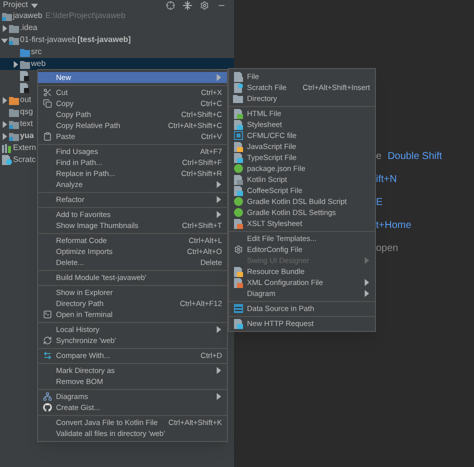  Describe the element at coordinates (379, 157) in the screenshot. I see `hint-text: e` at that location.